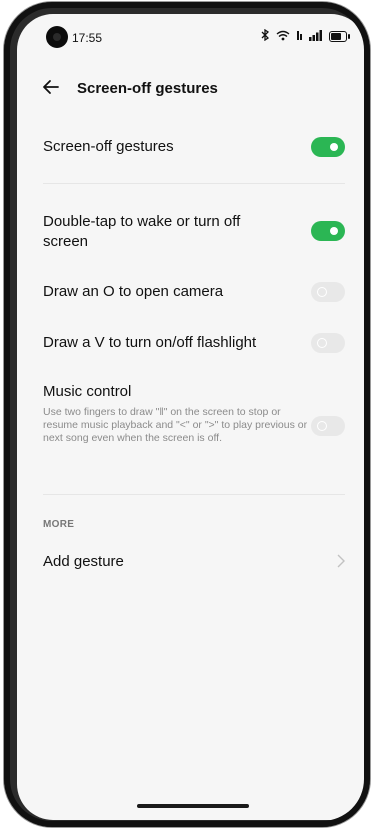  What do you see at coordinates (7, 347) in the screenshot?
I see `power-button` at bounding box center [7, 347].